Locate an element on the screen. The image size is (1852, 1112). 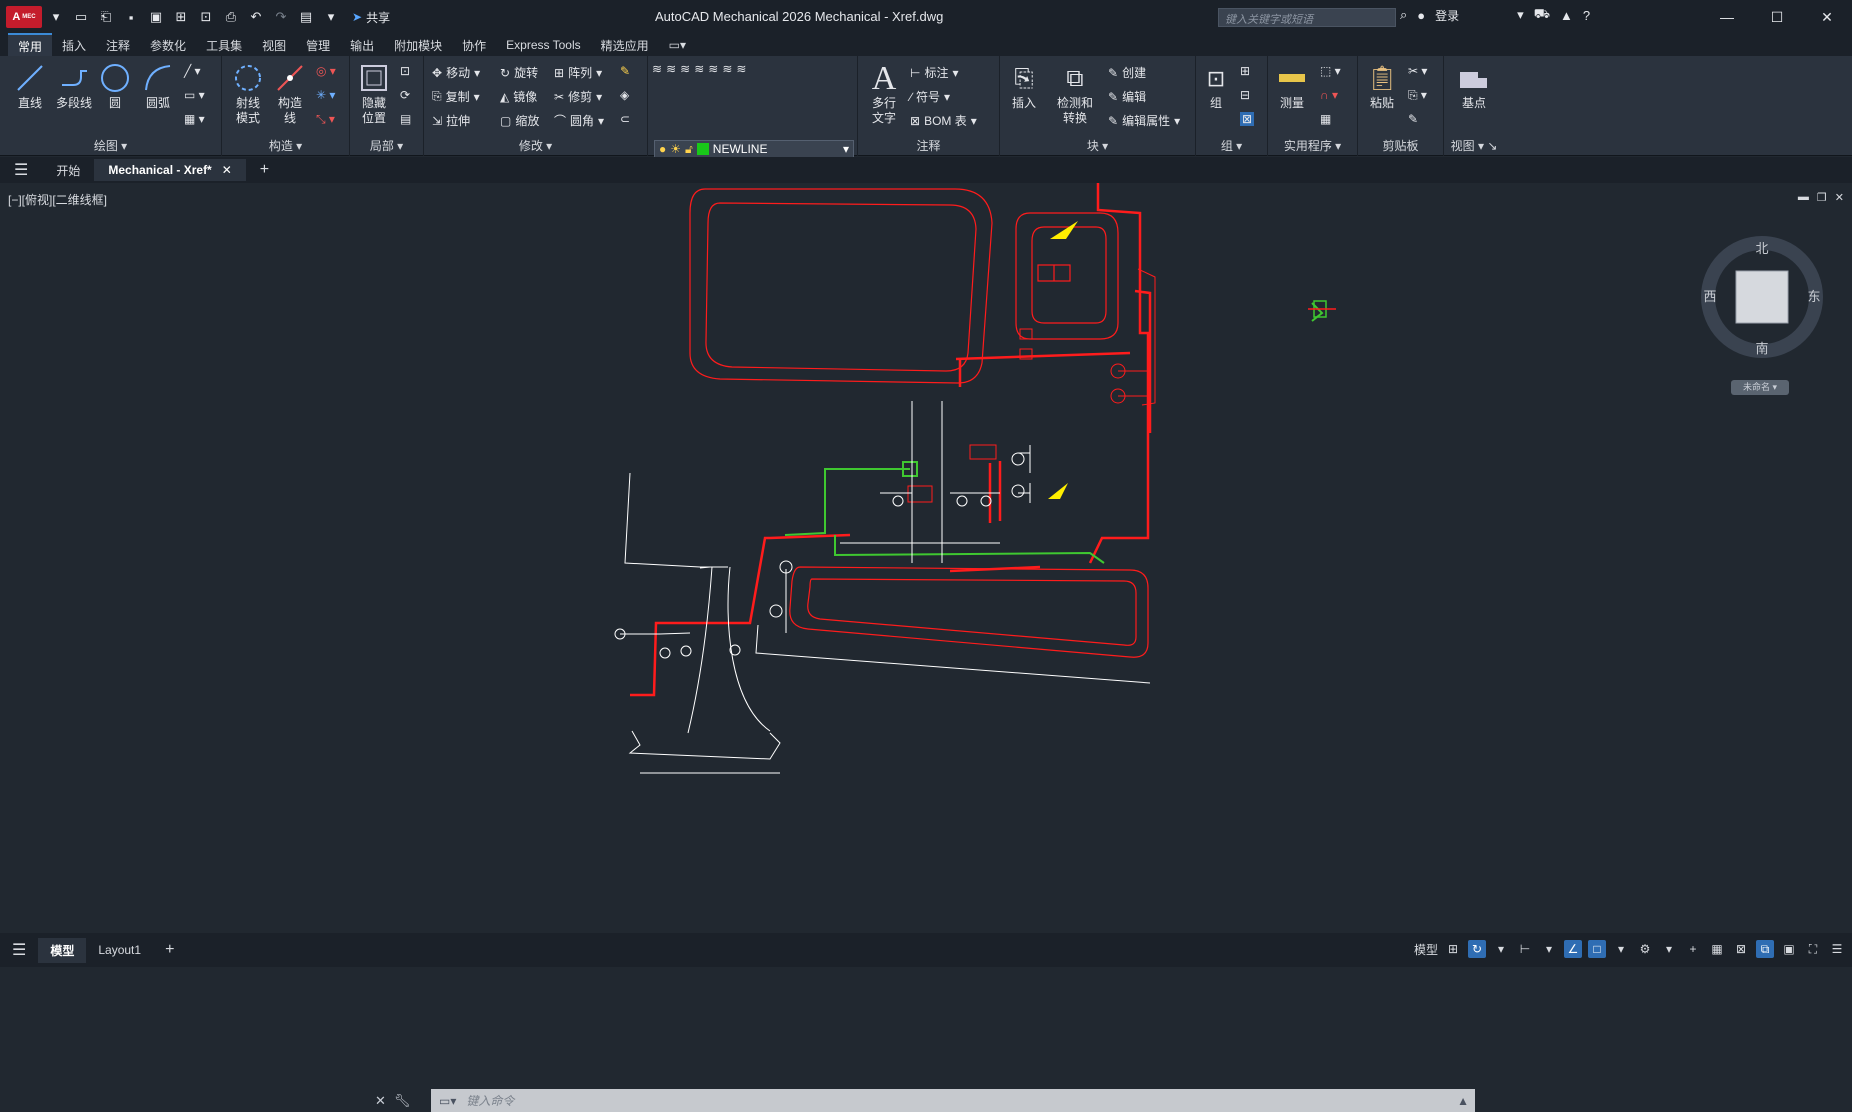
new-layout-icon: + is located at coordinates (169, 950).